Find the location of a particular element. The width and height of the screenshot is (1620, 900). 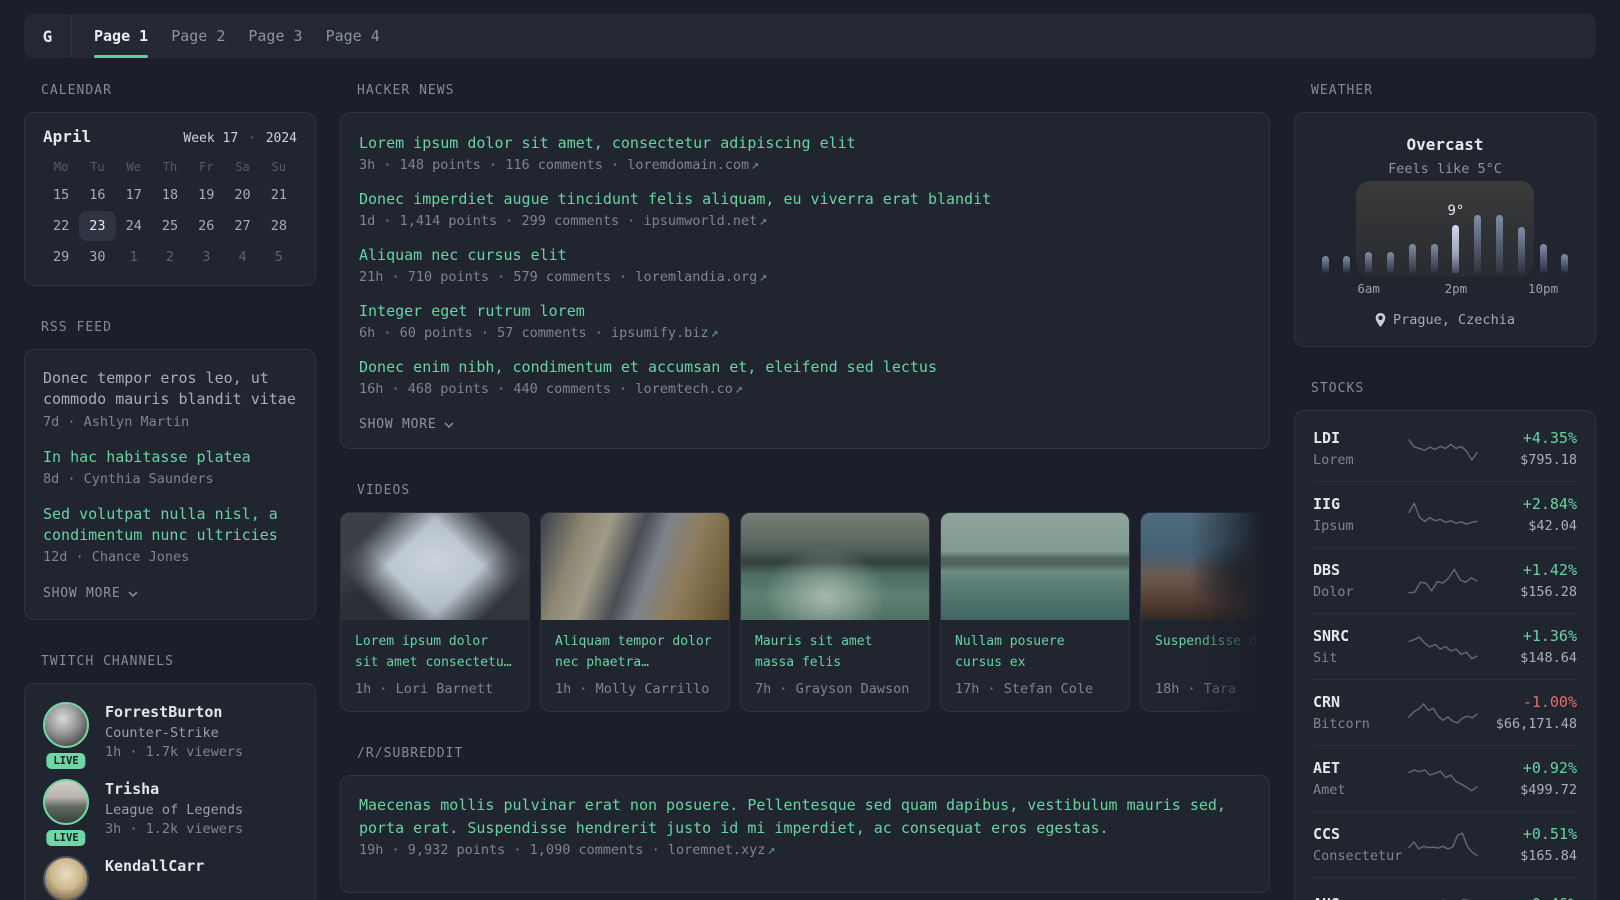

stock-name: Dolor is located at coordinates (1333, 592).